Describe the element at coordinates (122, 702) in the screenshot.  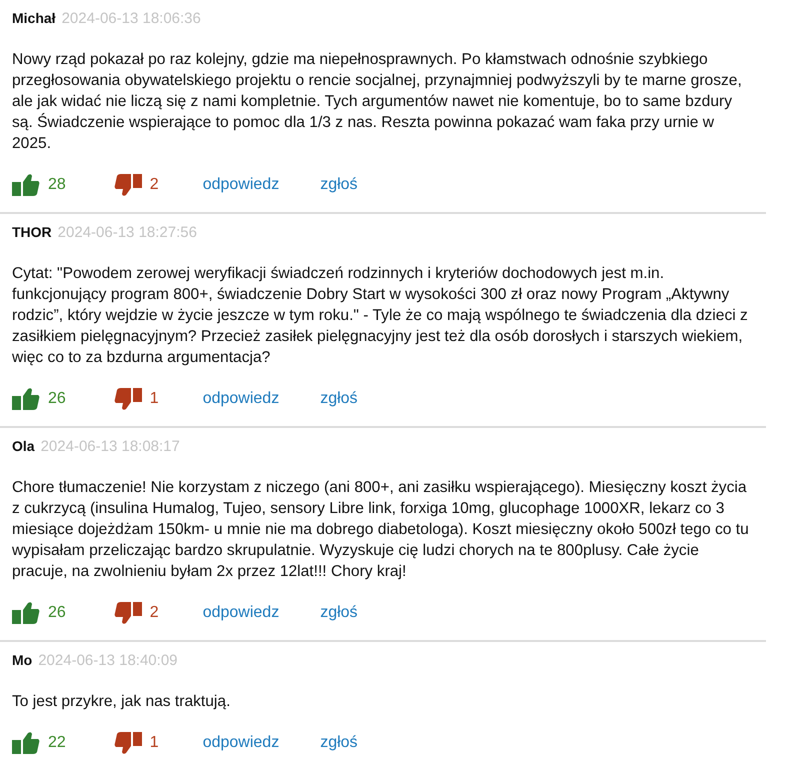
I see `comment-text: To jest przykre, jak nas traktują.` at that location.